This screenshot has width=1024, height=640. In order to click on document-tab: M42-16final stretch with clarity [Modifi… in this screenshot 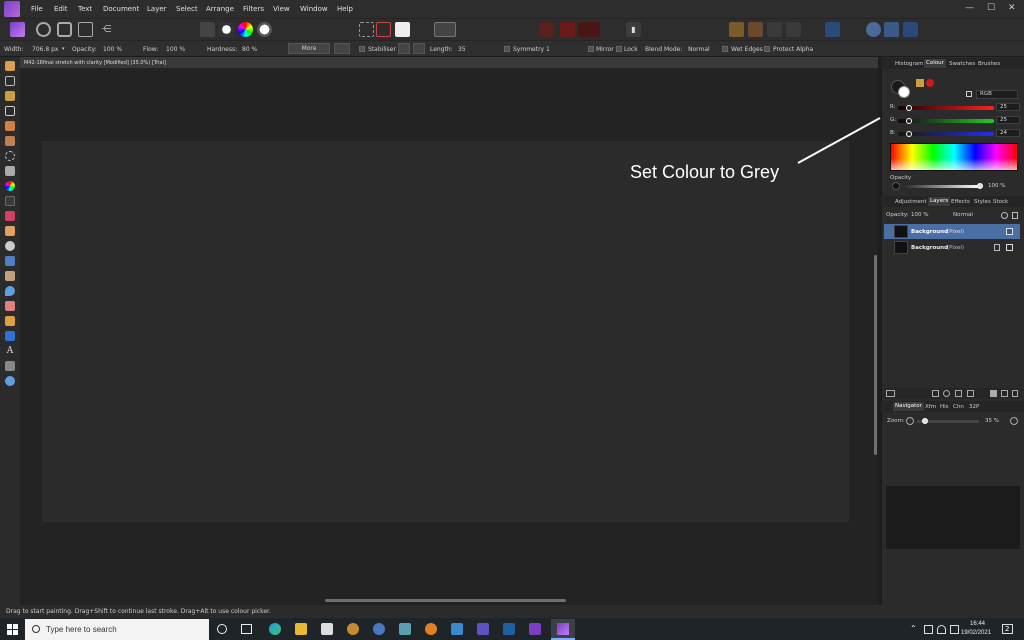, I will do `click(449, 62)`.